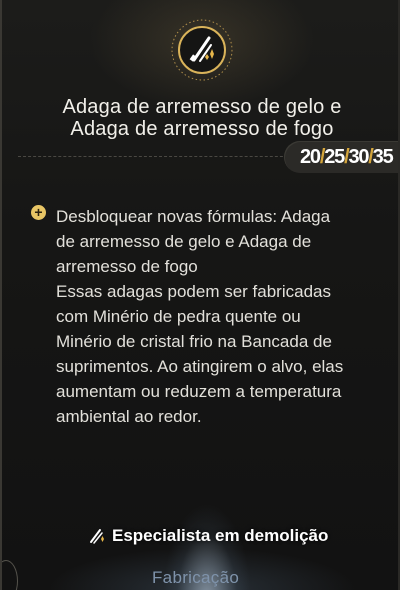 The height and width of the screenshot is (590, 400). I want to click on level-requirements-badge: 20/25/30/35, so click(341, 157).